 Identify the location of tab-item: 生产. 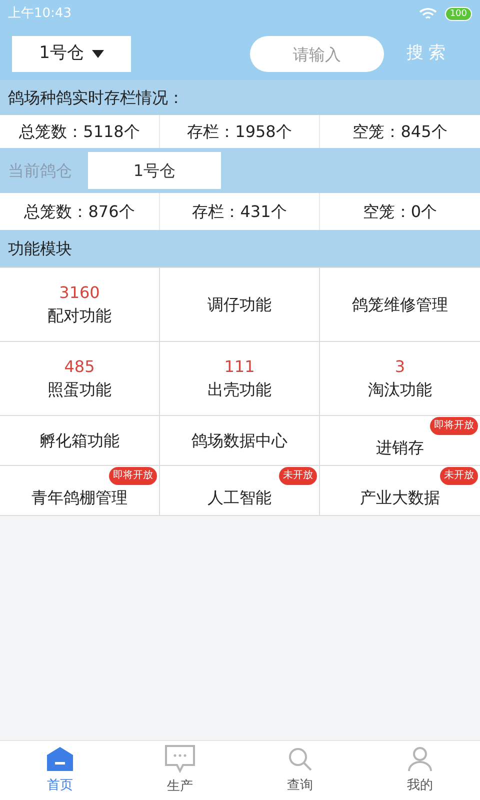
(180, 770).